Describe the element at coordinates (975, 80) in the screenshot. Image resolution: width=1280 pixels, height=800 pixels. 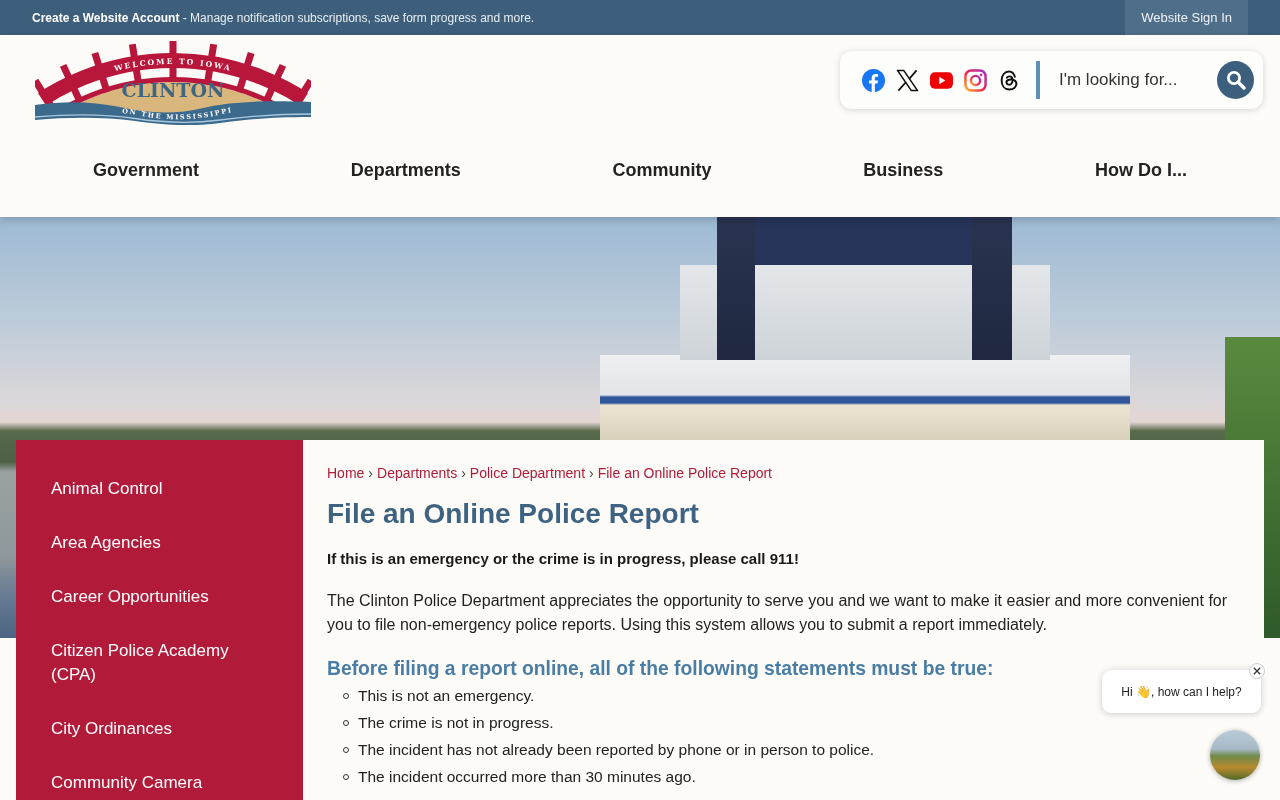
I see `instagram-icon` at that location.